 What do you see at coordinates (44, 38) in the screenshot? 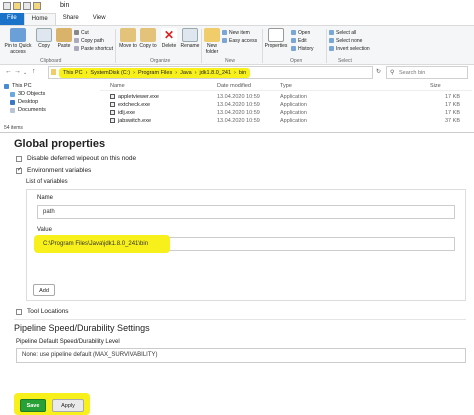
I see `copy-button: Copy` at bounding box center [44, 38].